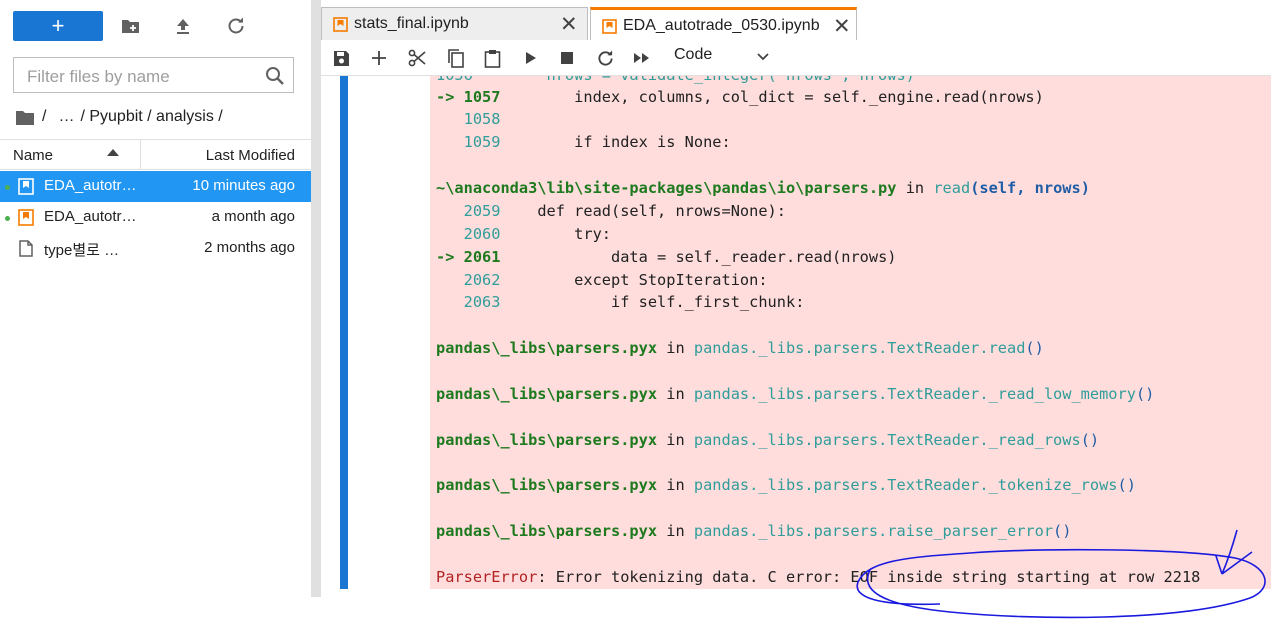 The height and width of the screenshot is (623, 1271). What do you see at coordinates (155, 248) in the screenshot?
I see `file-row: type별로 … 2 months ago` at bounding box center [155, 248].